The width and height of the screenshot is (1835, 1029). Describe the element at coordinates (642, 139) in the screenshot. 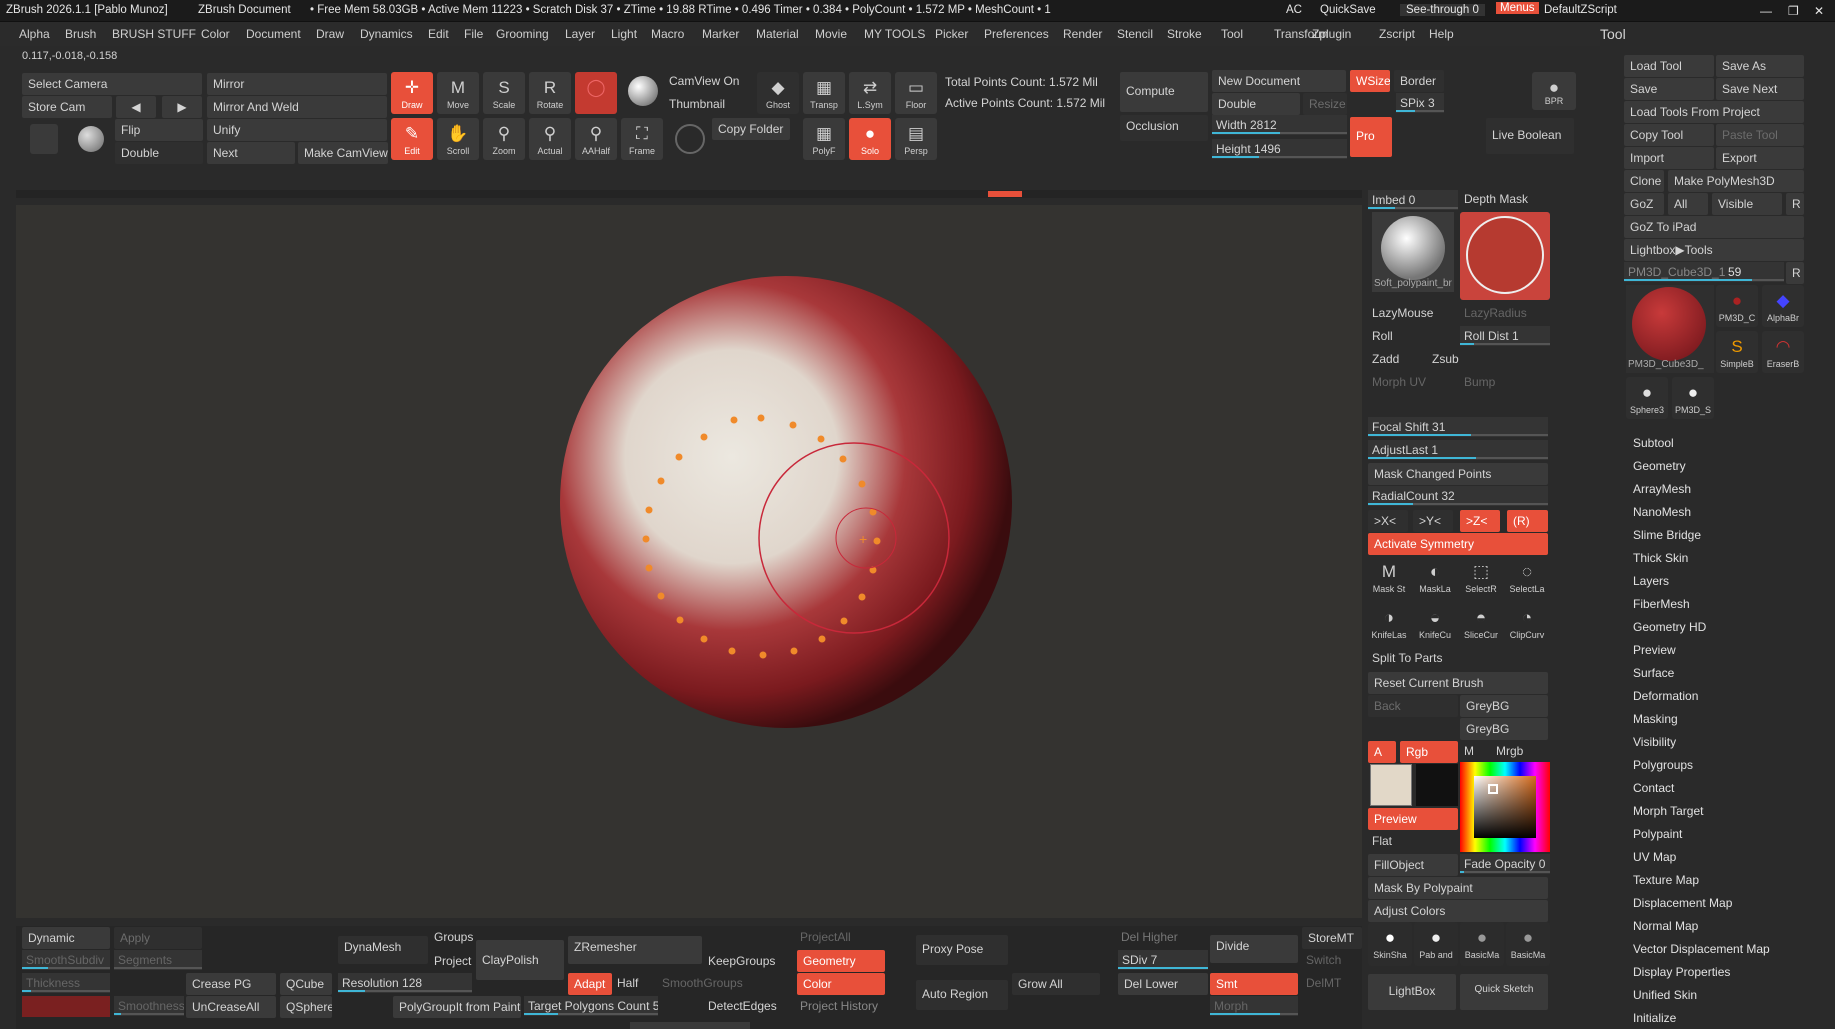

I see `frame-tool: ⛶ Frame` at that location.